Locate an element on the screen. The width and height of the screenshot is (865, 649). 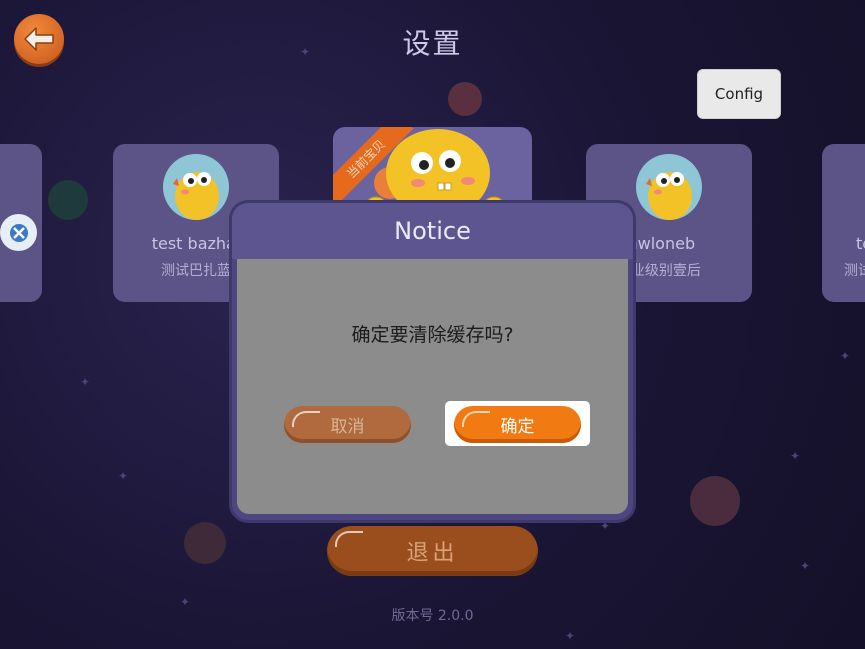
config-button: Config is located at coordinates (739, 94).